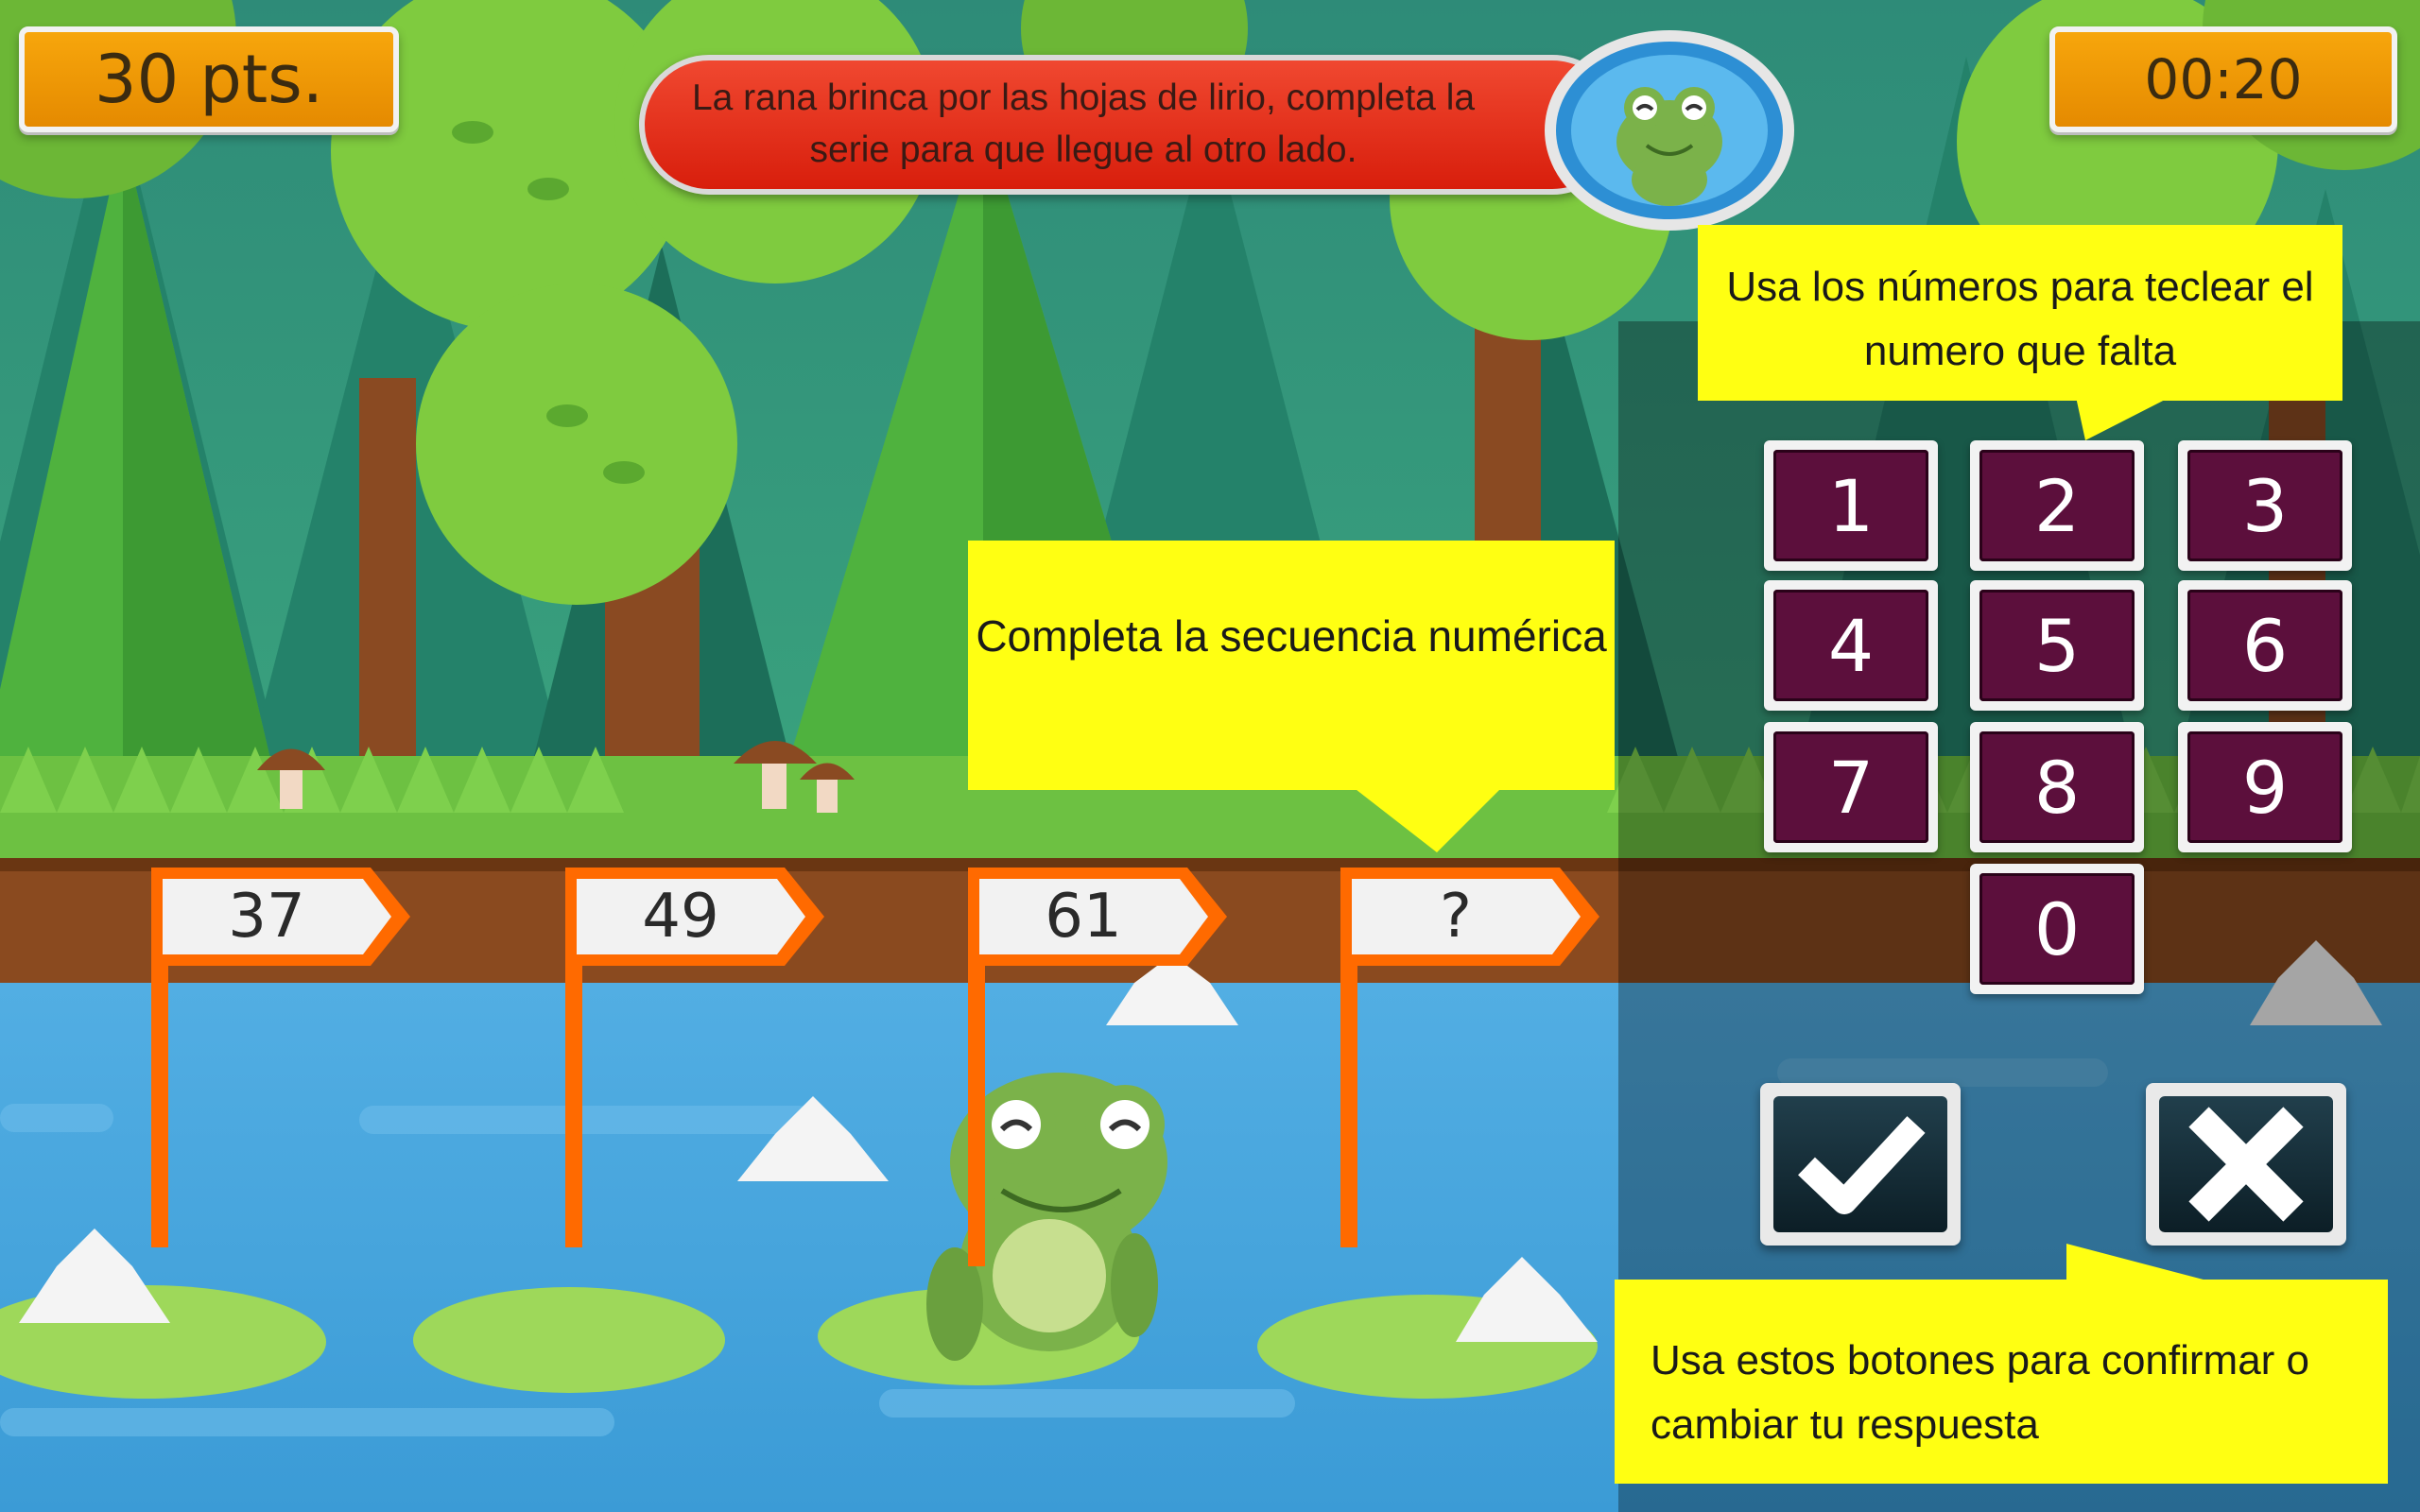 Image resolution: width=2420 pixels, height=1512 pixels. I want to click on score-display: 30 pts., so click(209, 79).